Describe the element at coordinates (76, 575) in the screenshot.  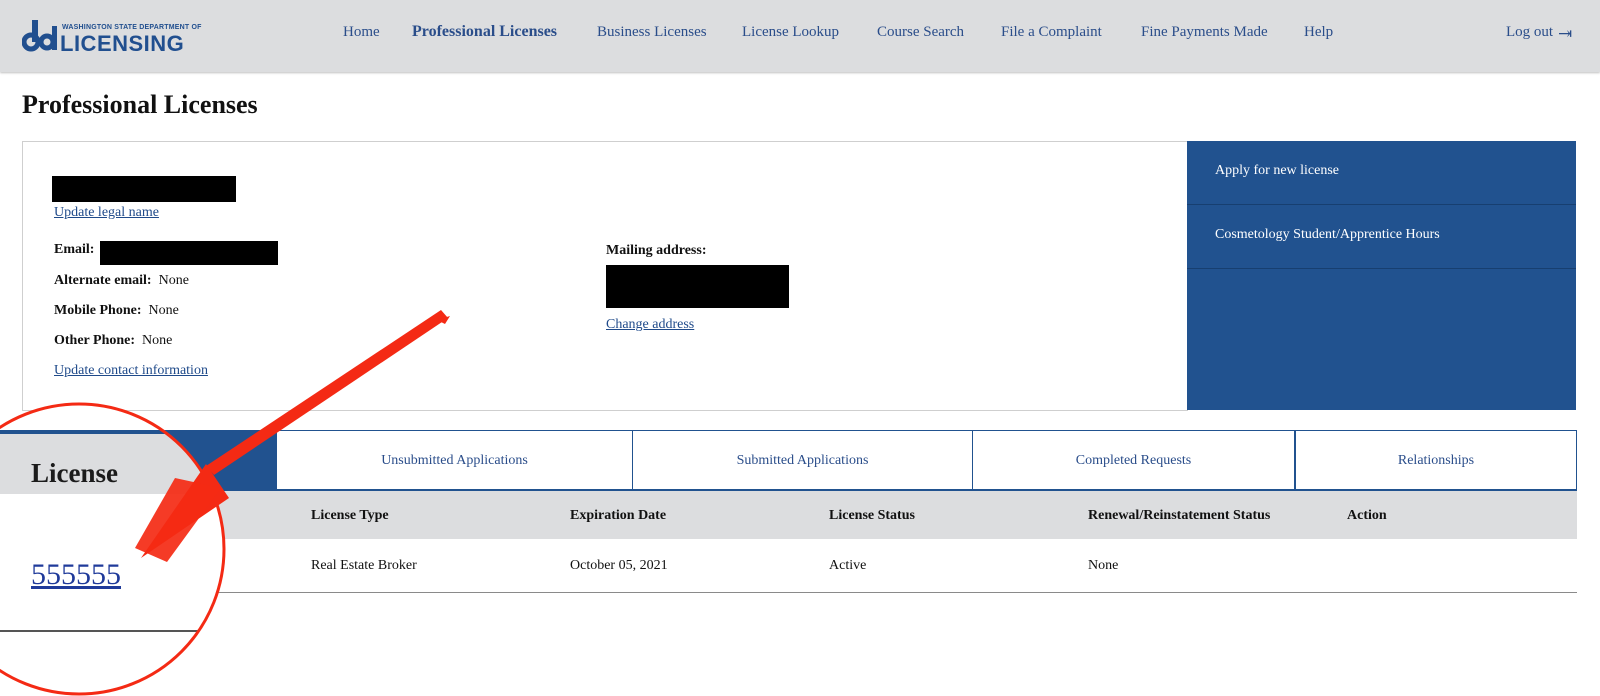
I see `license-number-link: 555555` at that location.